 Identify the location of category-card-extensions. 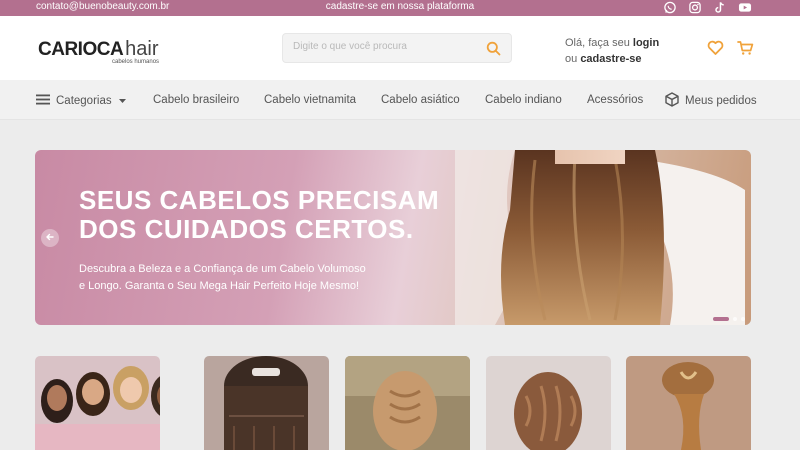
(266, 403).